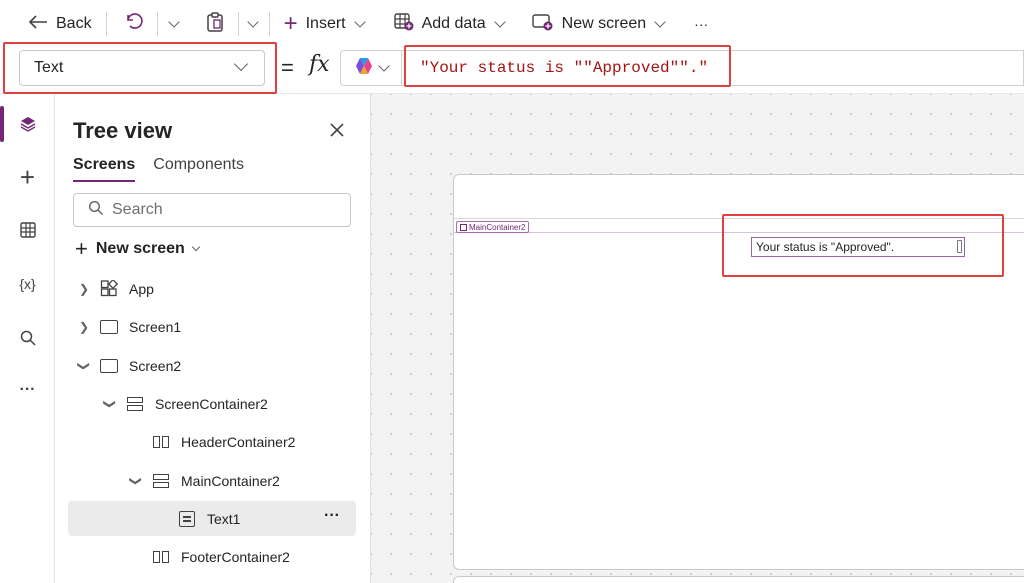 This screenshot has height=583, width=1024. I want to click on node-label: Screen1, so click(155, 327).